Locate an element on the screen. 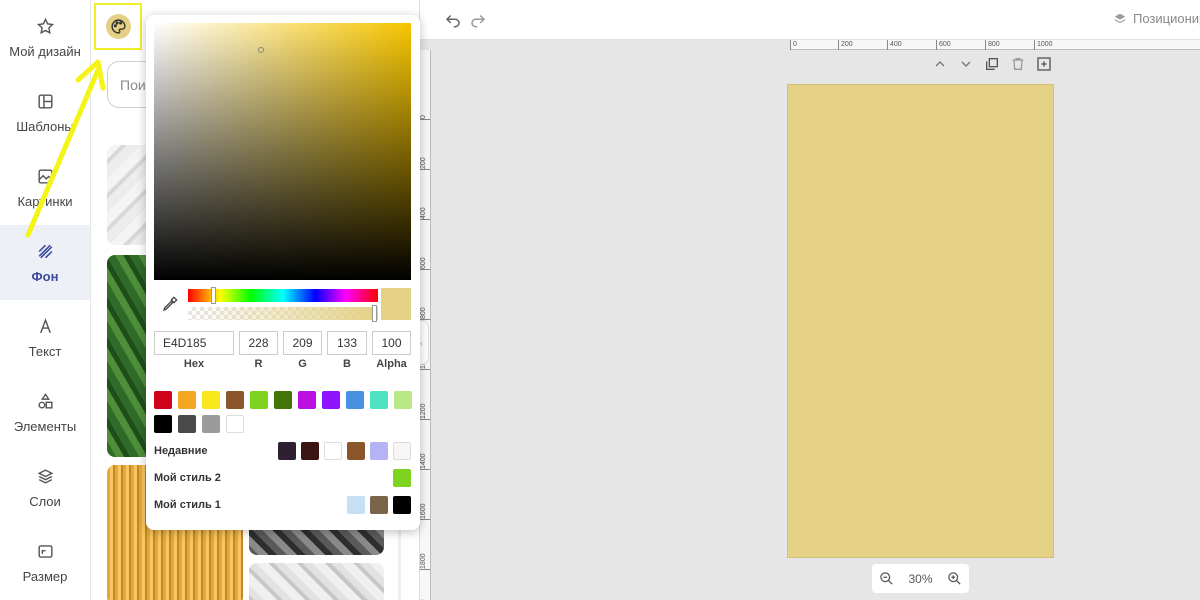 This screenshot has width=1200, height=600. move-down-icon is located at coordinates (966, 64).